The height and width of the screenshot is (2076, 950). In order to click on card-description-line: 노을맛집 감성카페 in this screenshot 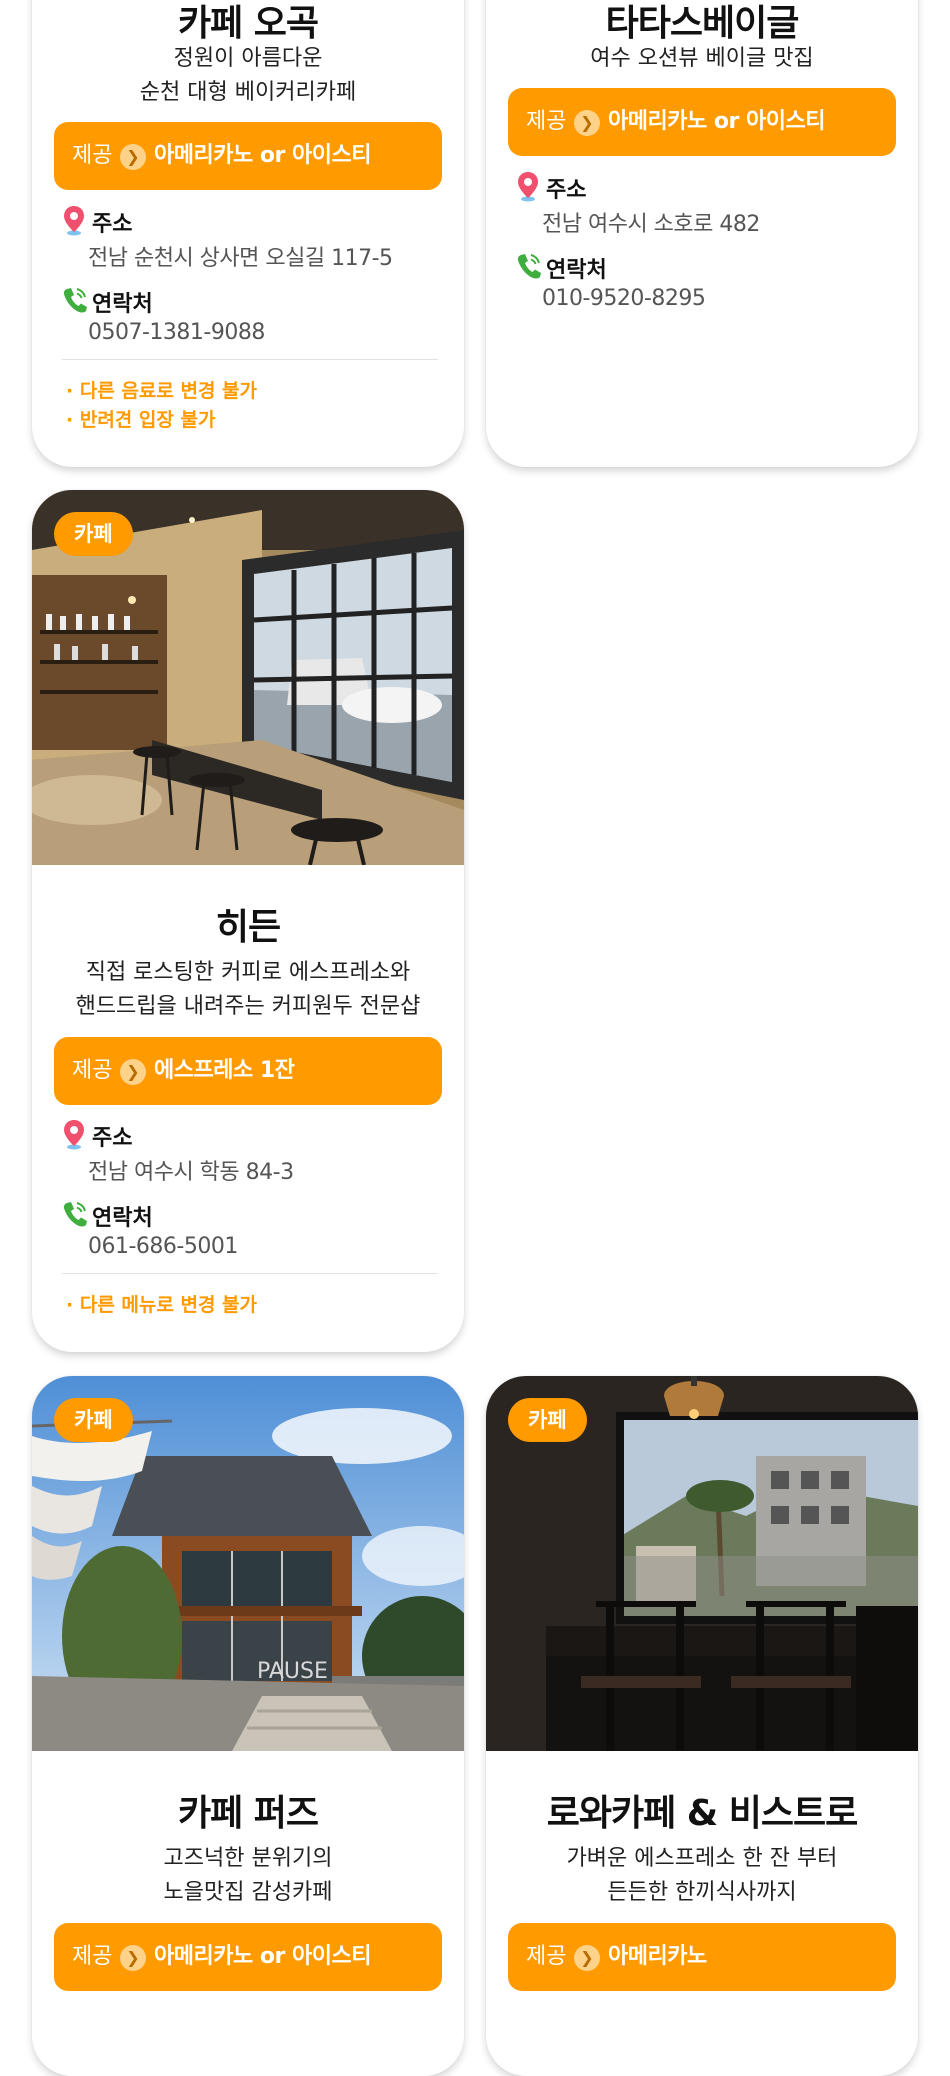, I will do `click(248, 1892)`.